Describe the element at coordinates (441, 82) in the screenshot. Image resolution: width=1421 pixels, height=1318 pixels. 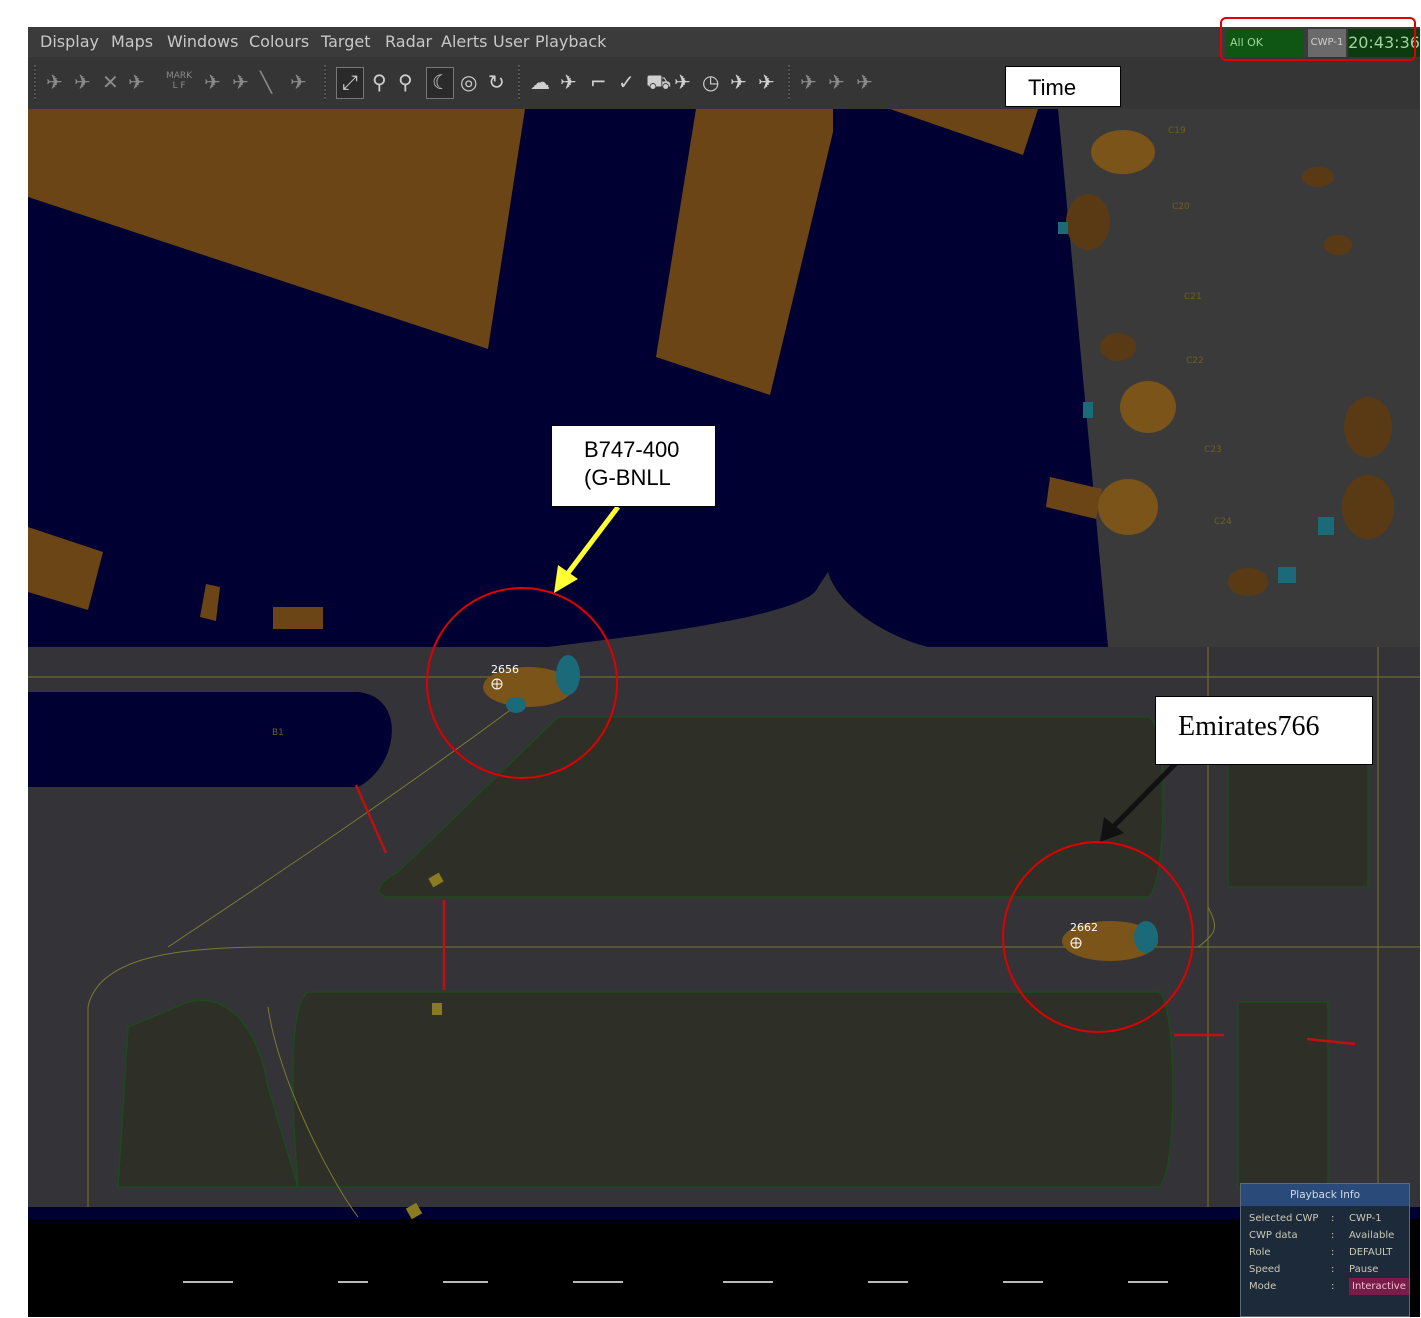
I see `moon-glyph-icon: ☾` at that location.